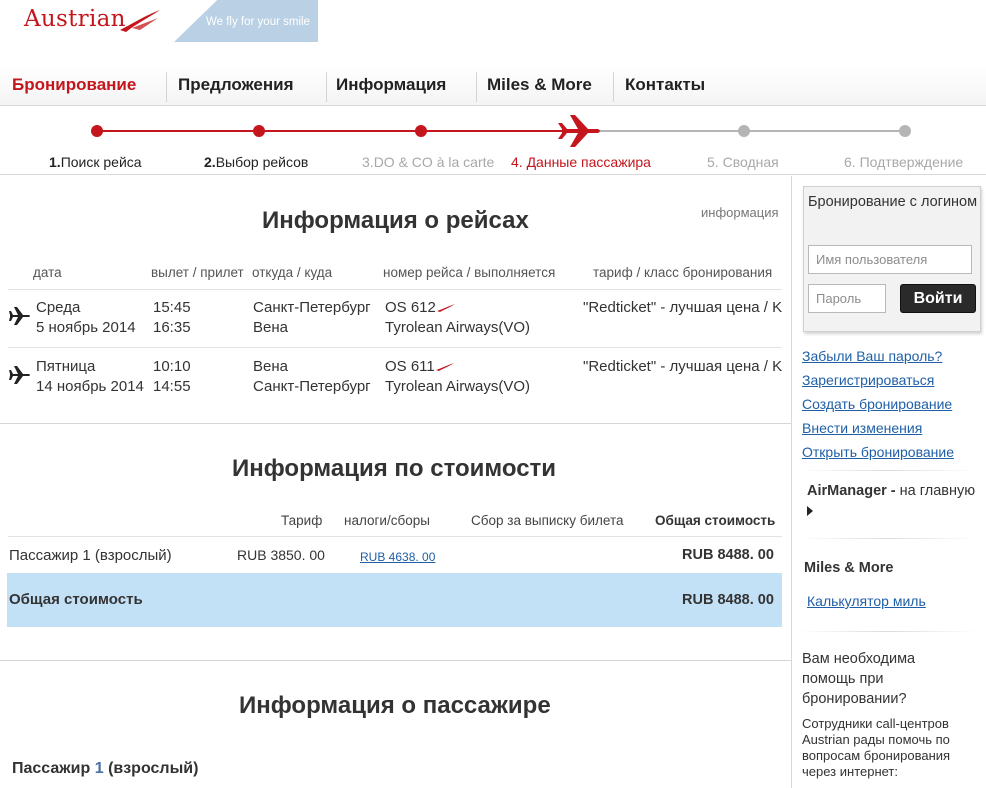 The width and height of the screenshot is (986, 788). I want to click on step-number: 3., so click(368, 162).